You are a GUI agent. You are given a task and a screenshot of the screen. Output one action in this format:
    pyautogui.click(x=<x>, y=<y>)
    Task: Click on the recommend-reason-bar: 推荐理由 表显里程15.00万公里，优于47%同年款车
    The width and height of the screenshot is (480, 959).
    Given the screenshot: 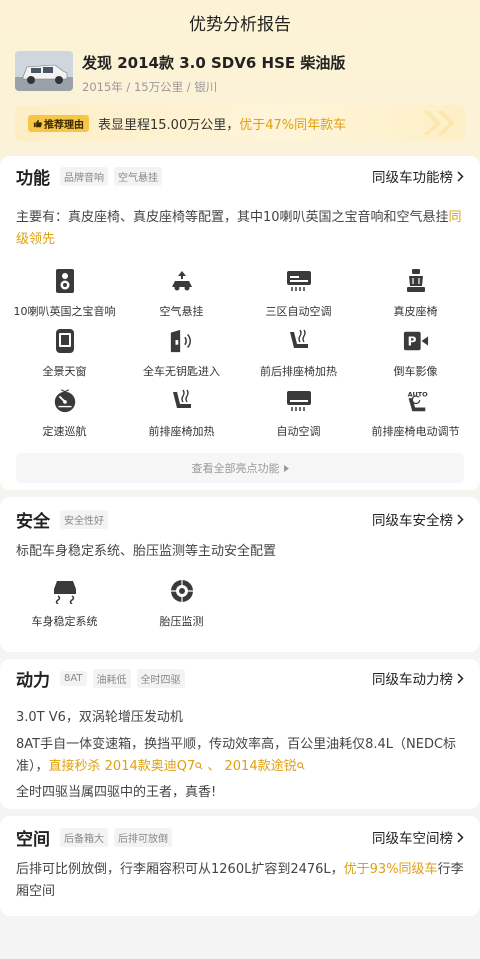 What is the action you would take?
    pyautogui.click(x=240, y=123)
    